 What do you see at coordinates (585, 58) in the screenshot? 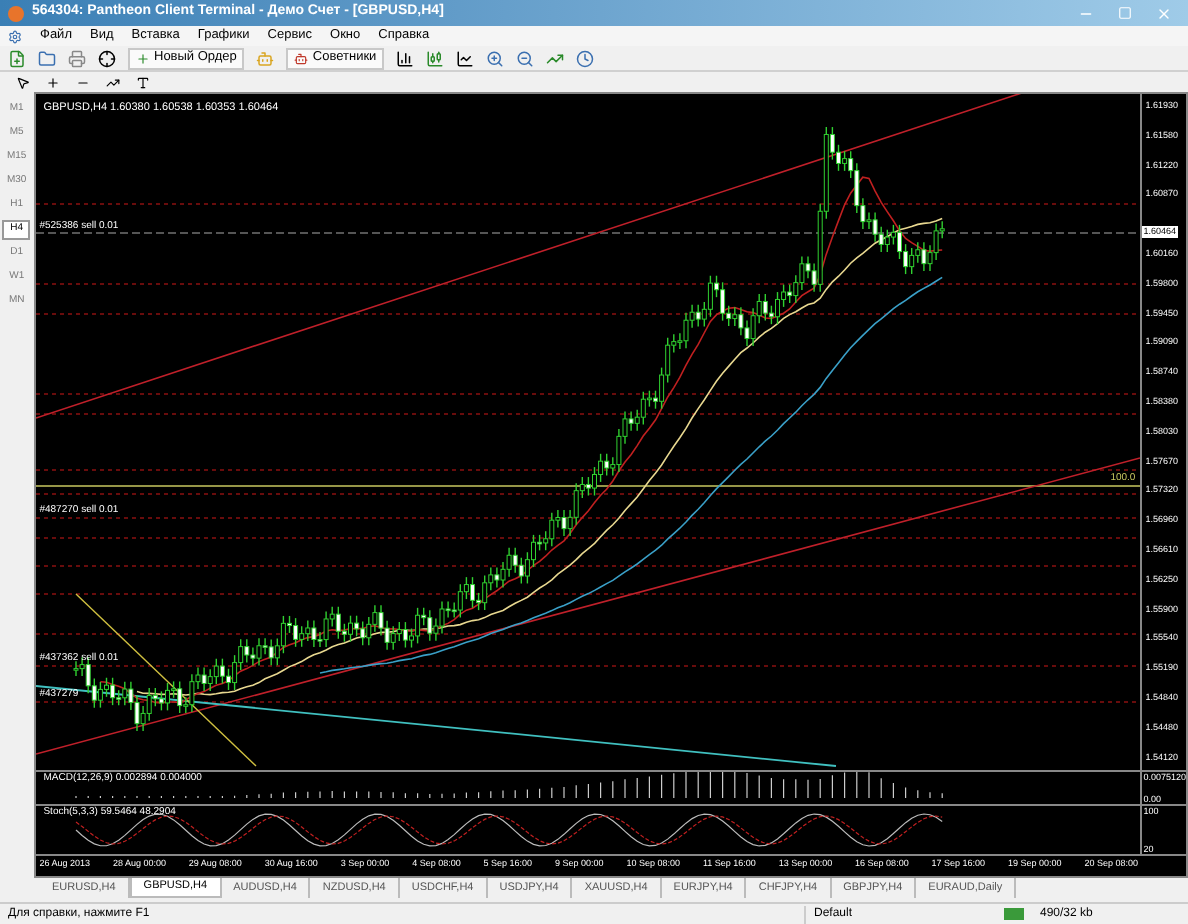
I see `clock-icon` at bounding box center [585, 58].